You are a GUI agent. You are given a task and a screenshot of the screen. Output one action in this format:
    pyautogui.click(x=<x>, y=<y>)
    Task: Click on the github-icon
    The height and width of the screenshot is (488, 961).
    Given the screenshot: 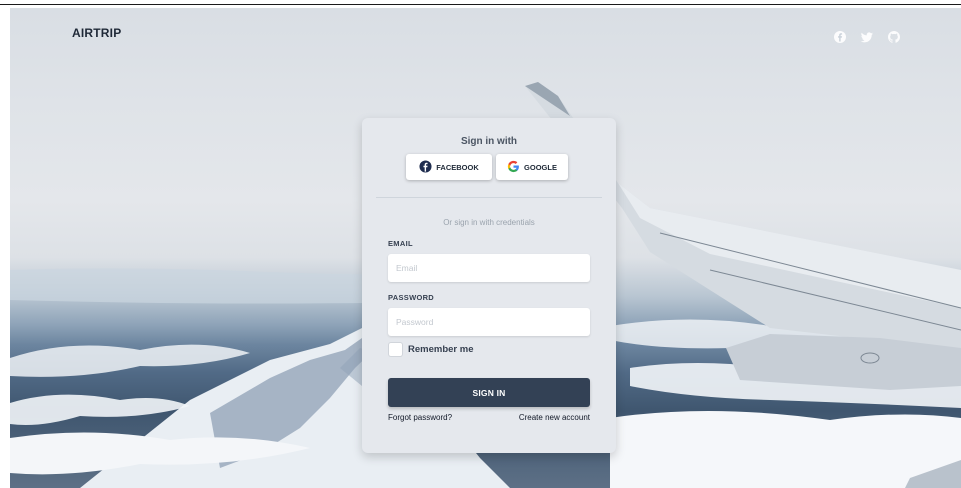 What is the action you would take?
    pyautogui.click(x=894, y=37)
    